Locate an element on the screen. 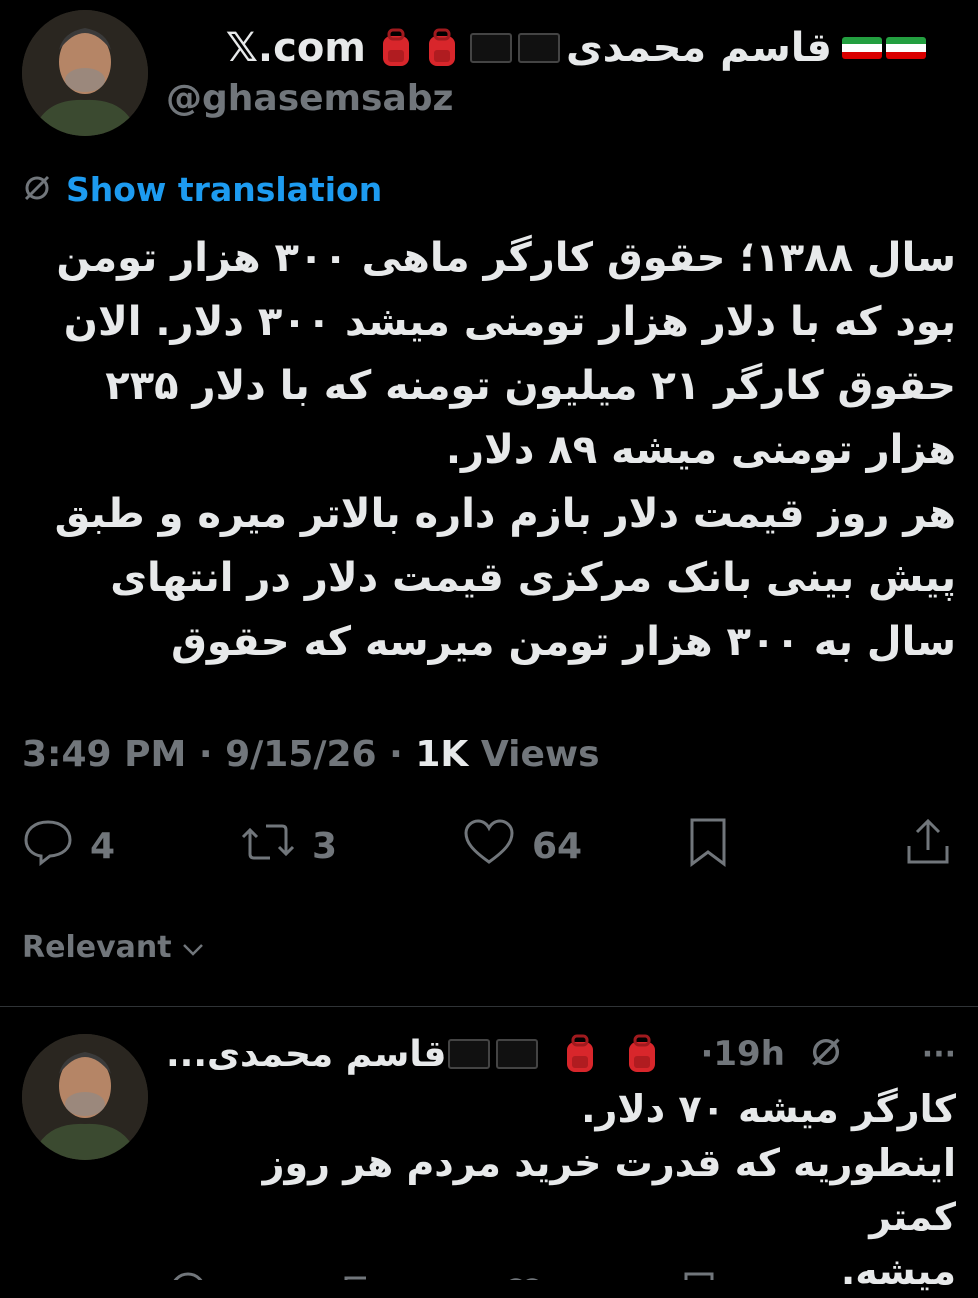 This screenshot has height=1298, width=978. like-count: 64 is located at coordinates (557, 846).